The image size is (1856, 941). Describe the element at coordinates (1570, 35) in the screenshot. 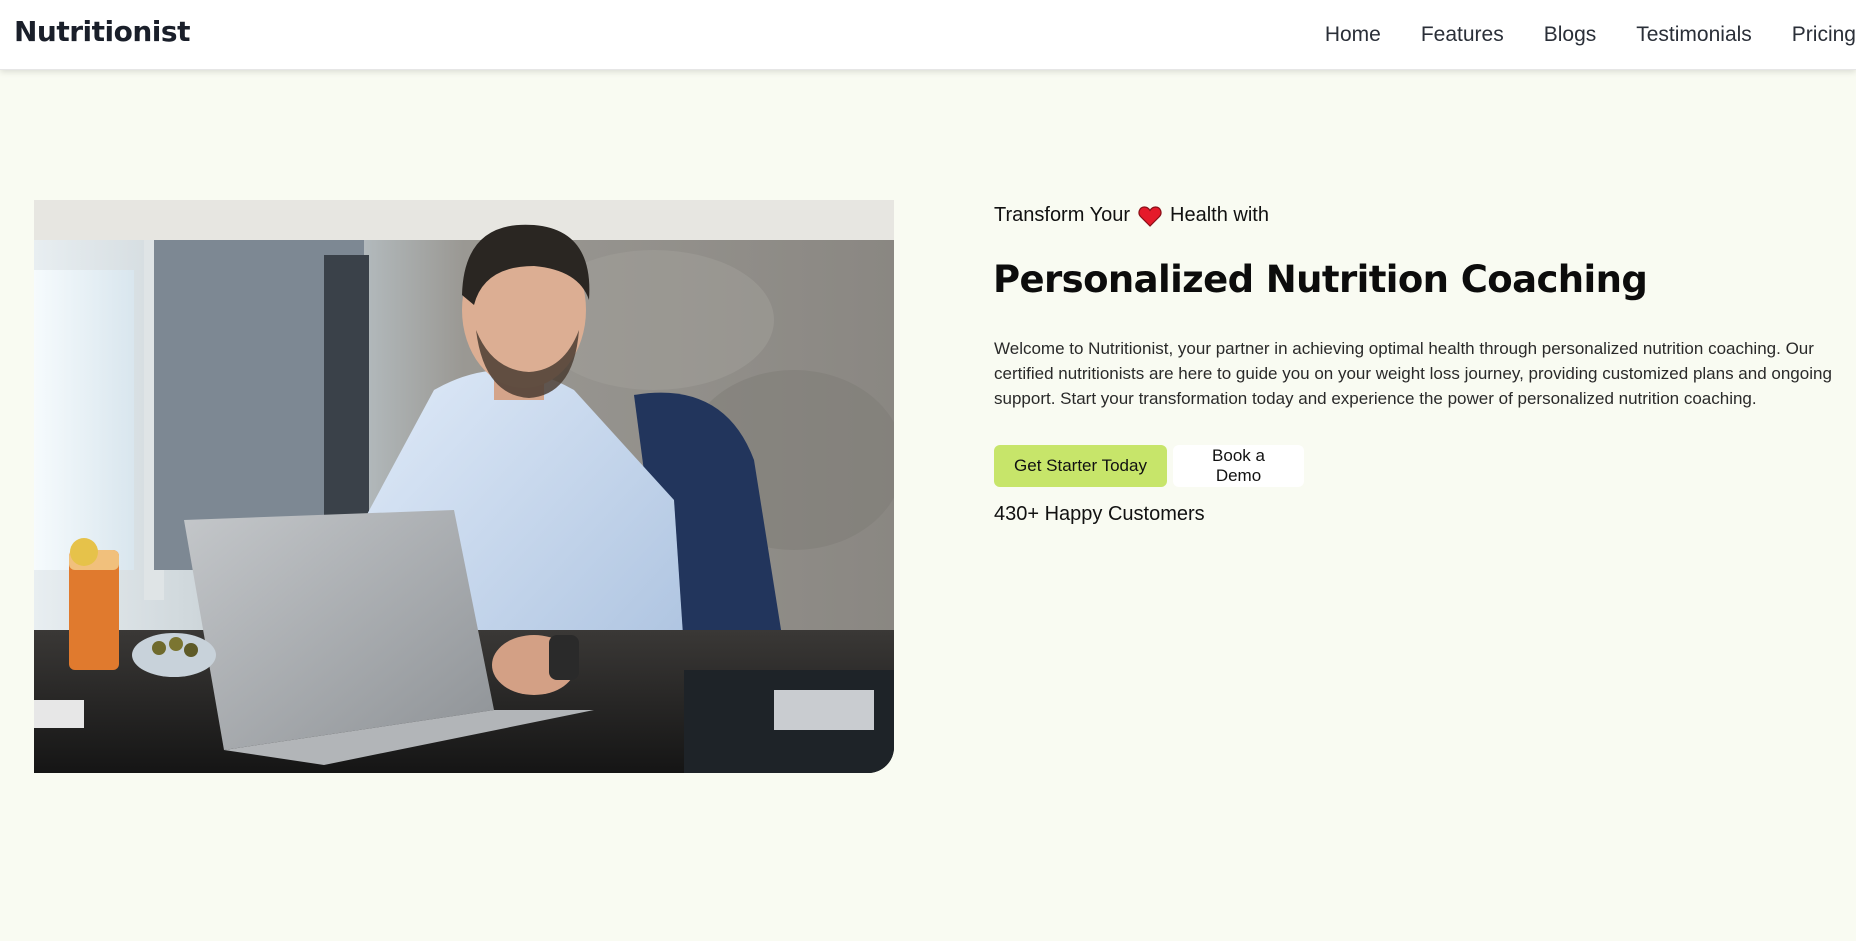

I see `nav-link-blogs: Blogs` at that location.